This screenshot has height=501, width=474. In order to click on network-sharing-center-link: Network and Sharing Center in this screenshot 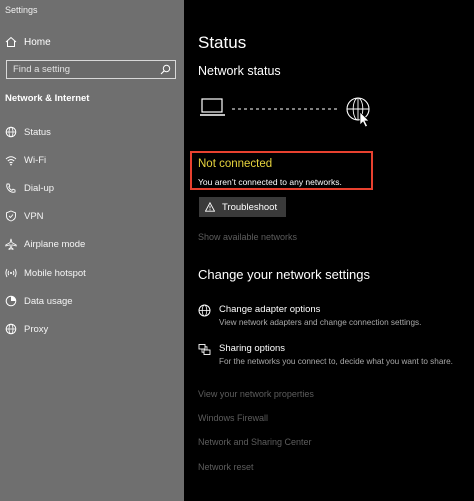, I will do `click(255, 442)`.